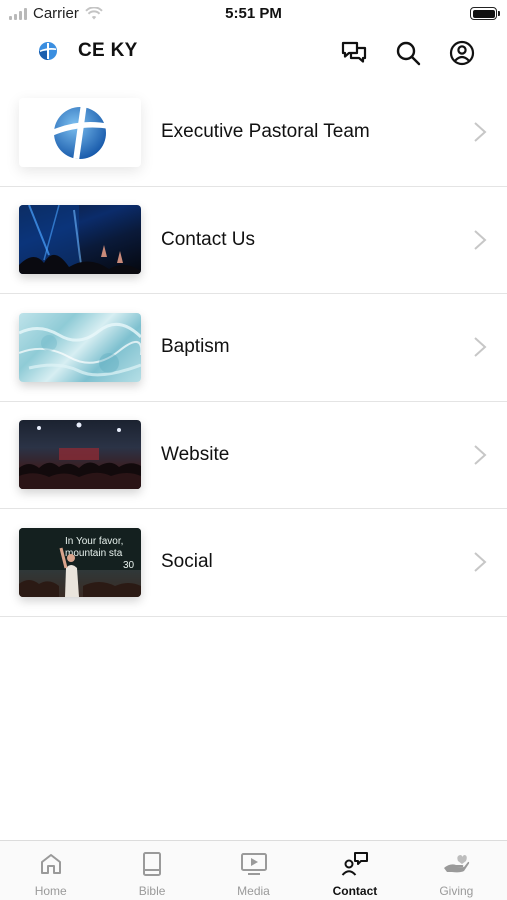  I want to click on tab-contact: Contact, so click(354, 870).